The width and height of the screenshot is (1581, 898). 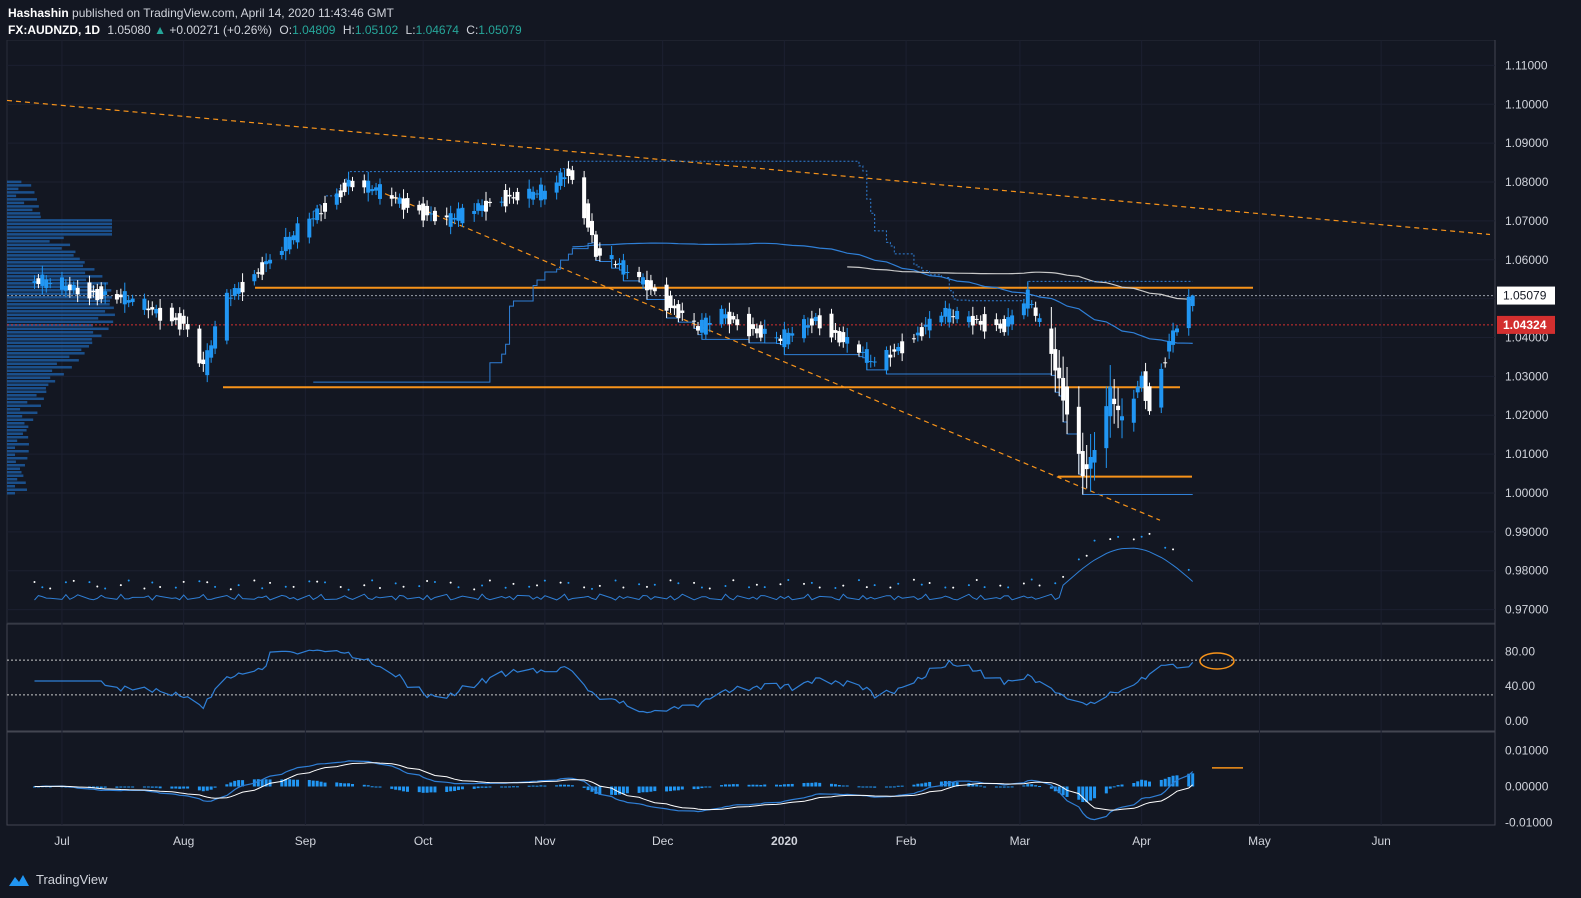 What do you see at coordinates (54, 30) in the screenshot?
I see `symbol-label: FX:AUDNZD, 1D` at bounding box center [54, 30].